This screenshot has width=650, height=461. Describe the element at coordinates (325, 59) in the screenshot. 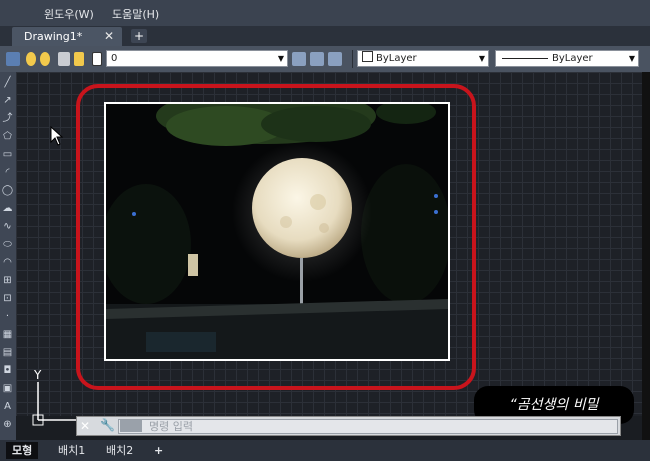

I see `properties-toolbar: 0 ▼ ByLayer ▼ ByLayer ▼` at that location.